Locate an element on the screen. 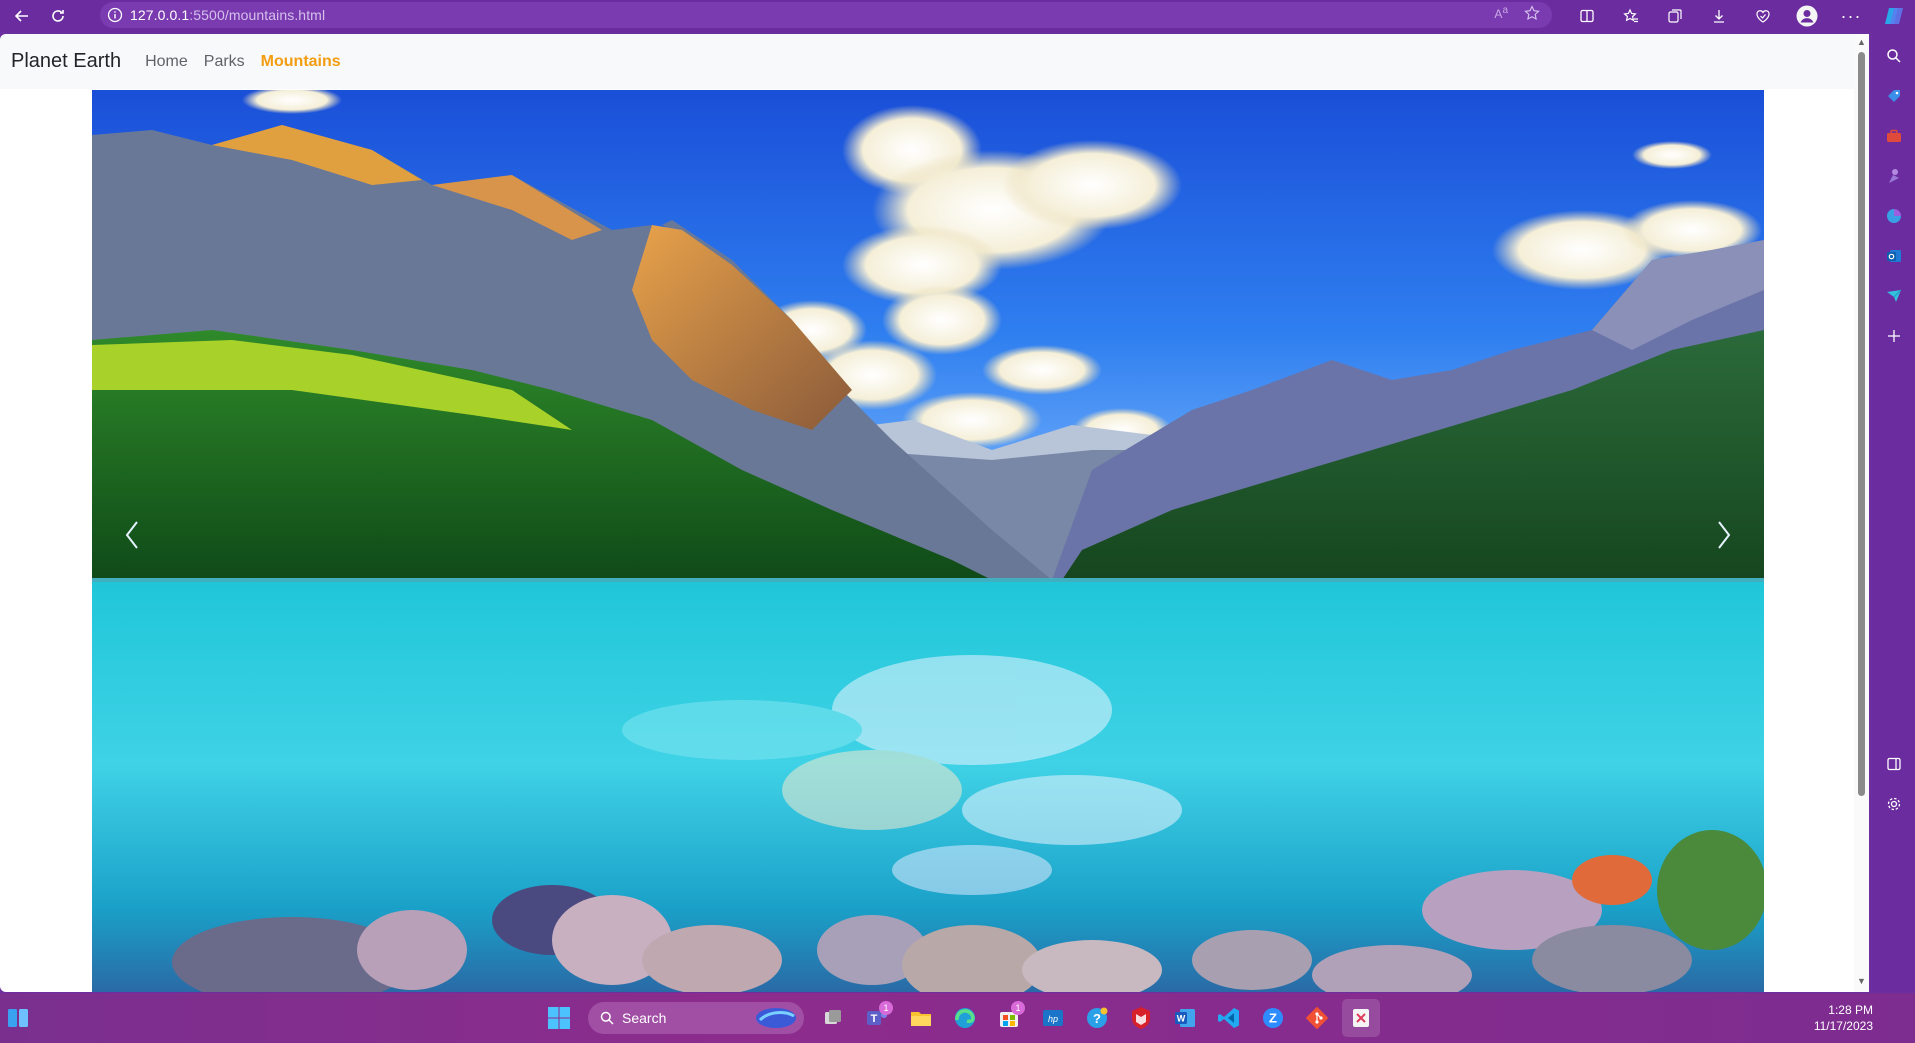 Image resolution: width=1915 pixels, height=1043 pixels. games-icon is located at coordinates (1893, 176).